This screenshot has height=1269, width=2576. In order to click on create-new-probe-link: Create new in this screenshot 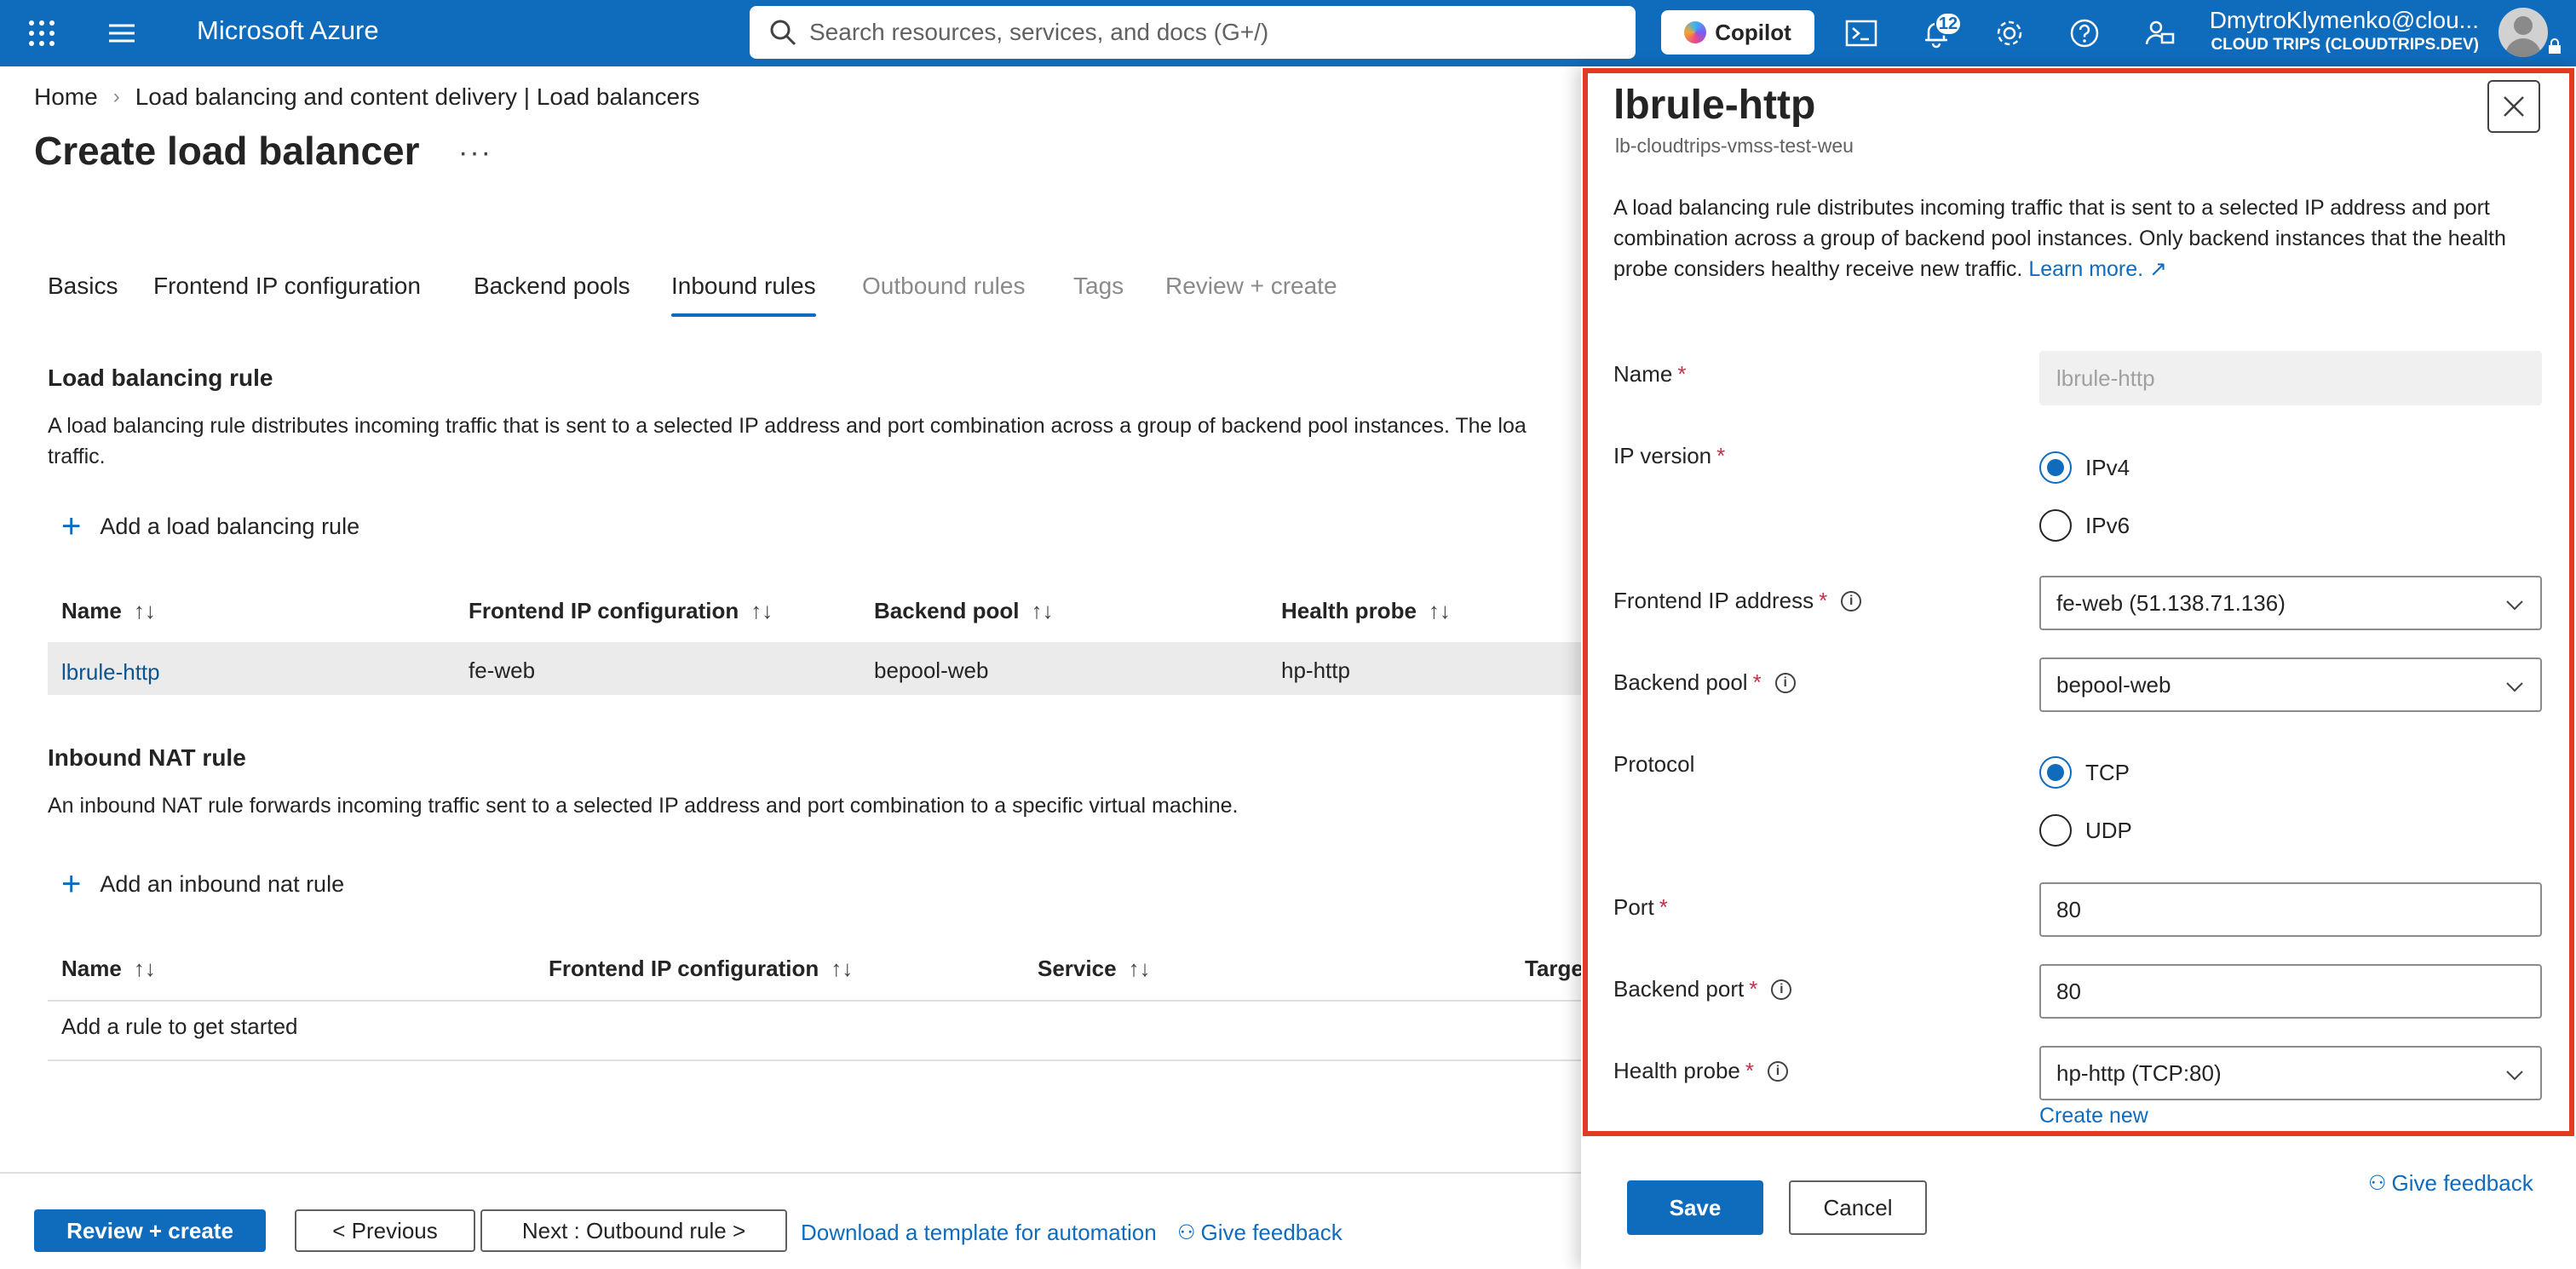, I will do `click(2094, 1116)`.